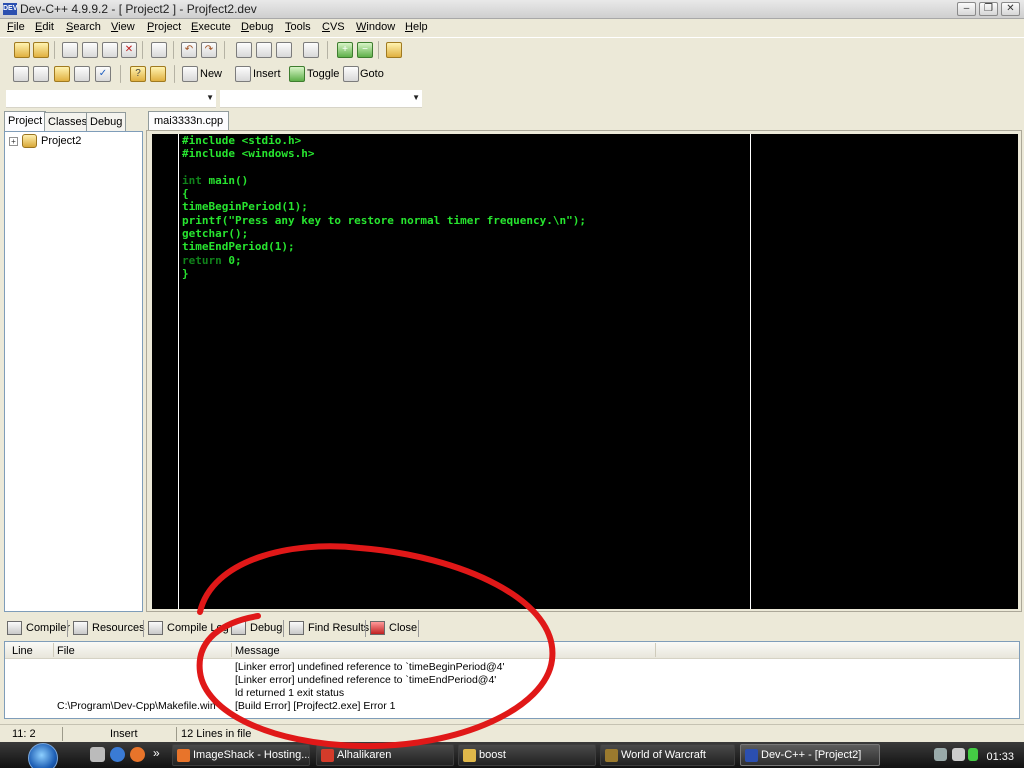 Image resolution: width=1024 pixels, height=768 pixels. What do you see at coordinates (97, 754) in the screenshot?
I see `steam-icon` at bounding box center [97, 754].